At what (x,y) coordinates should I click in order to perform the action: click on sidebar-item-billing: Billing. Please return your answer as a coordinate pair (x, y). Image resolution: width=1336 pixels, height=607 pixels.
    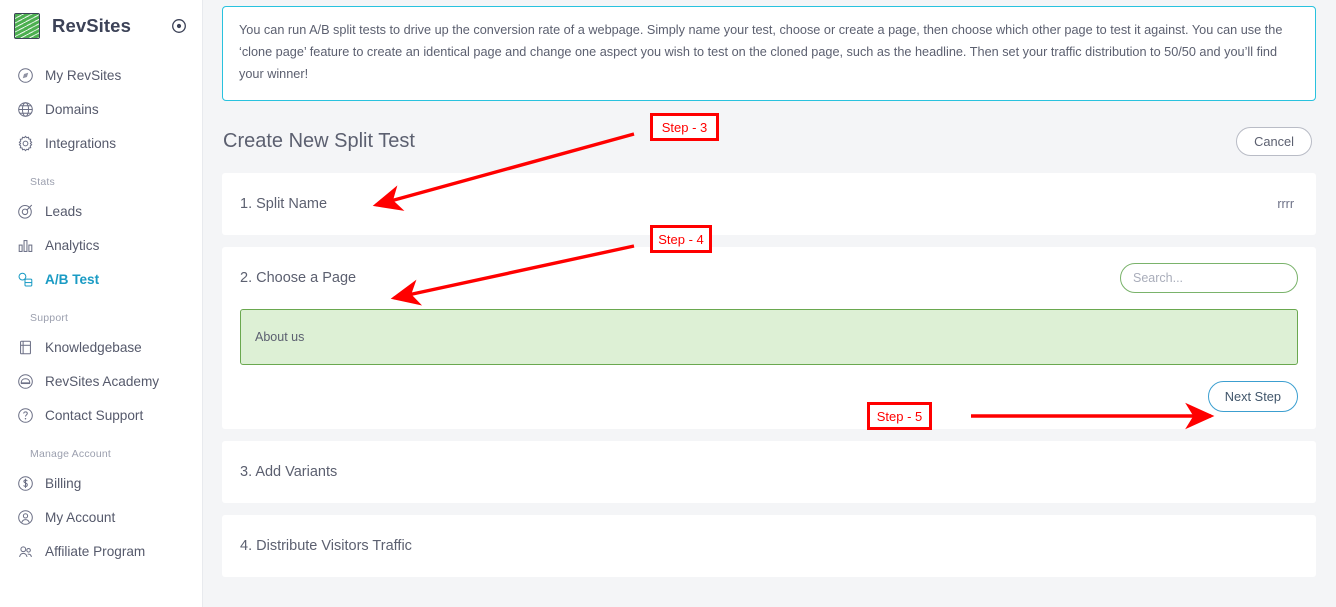
    Looking at the image, I should click on (101, 483).